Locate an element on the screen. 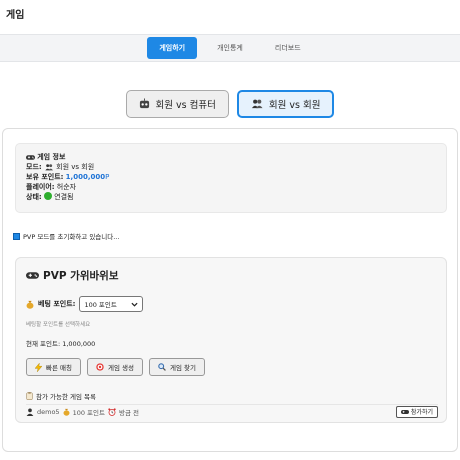 Image resolution: width=460 pixels, height=460 pixels. list-item: demo5 100 포인트 방금 전 참가하기 is located at coordinates (232, 411).